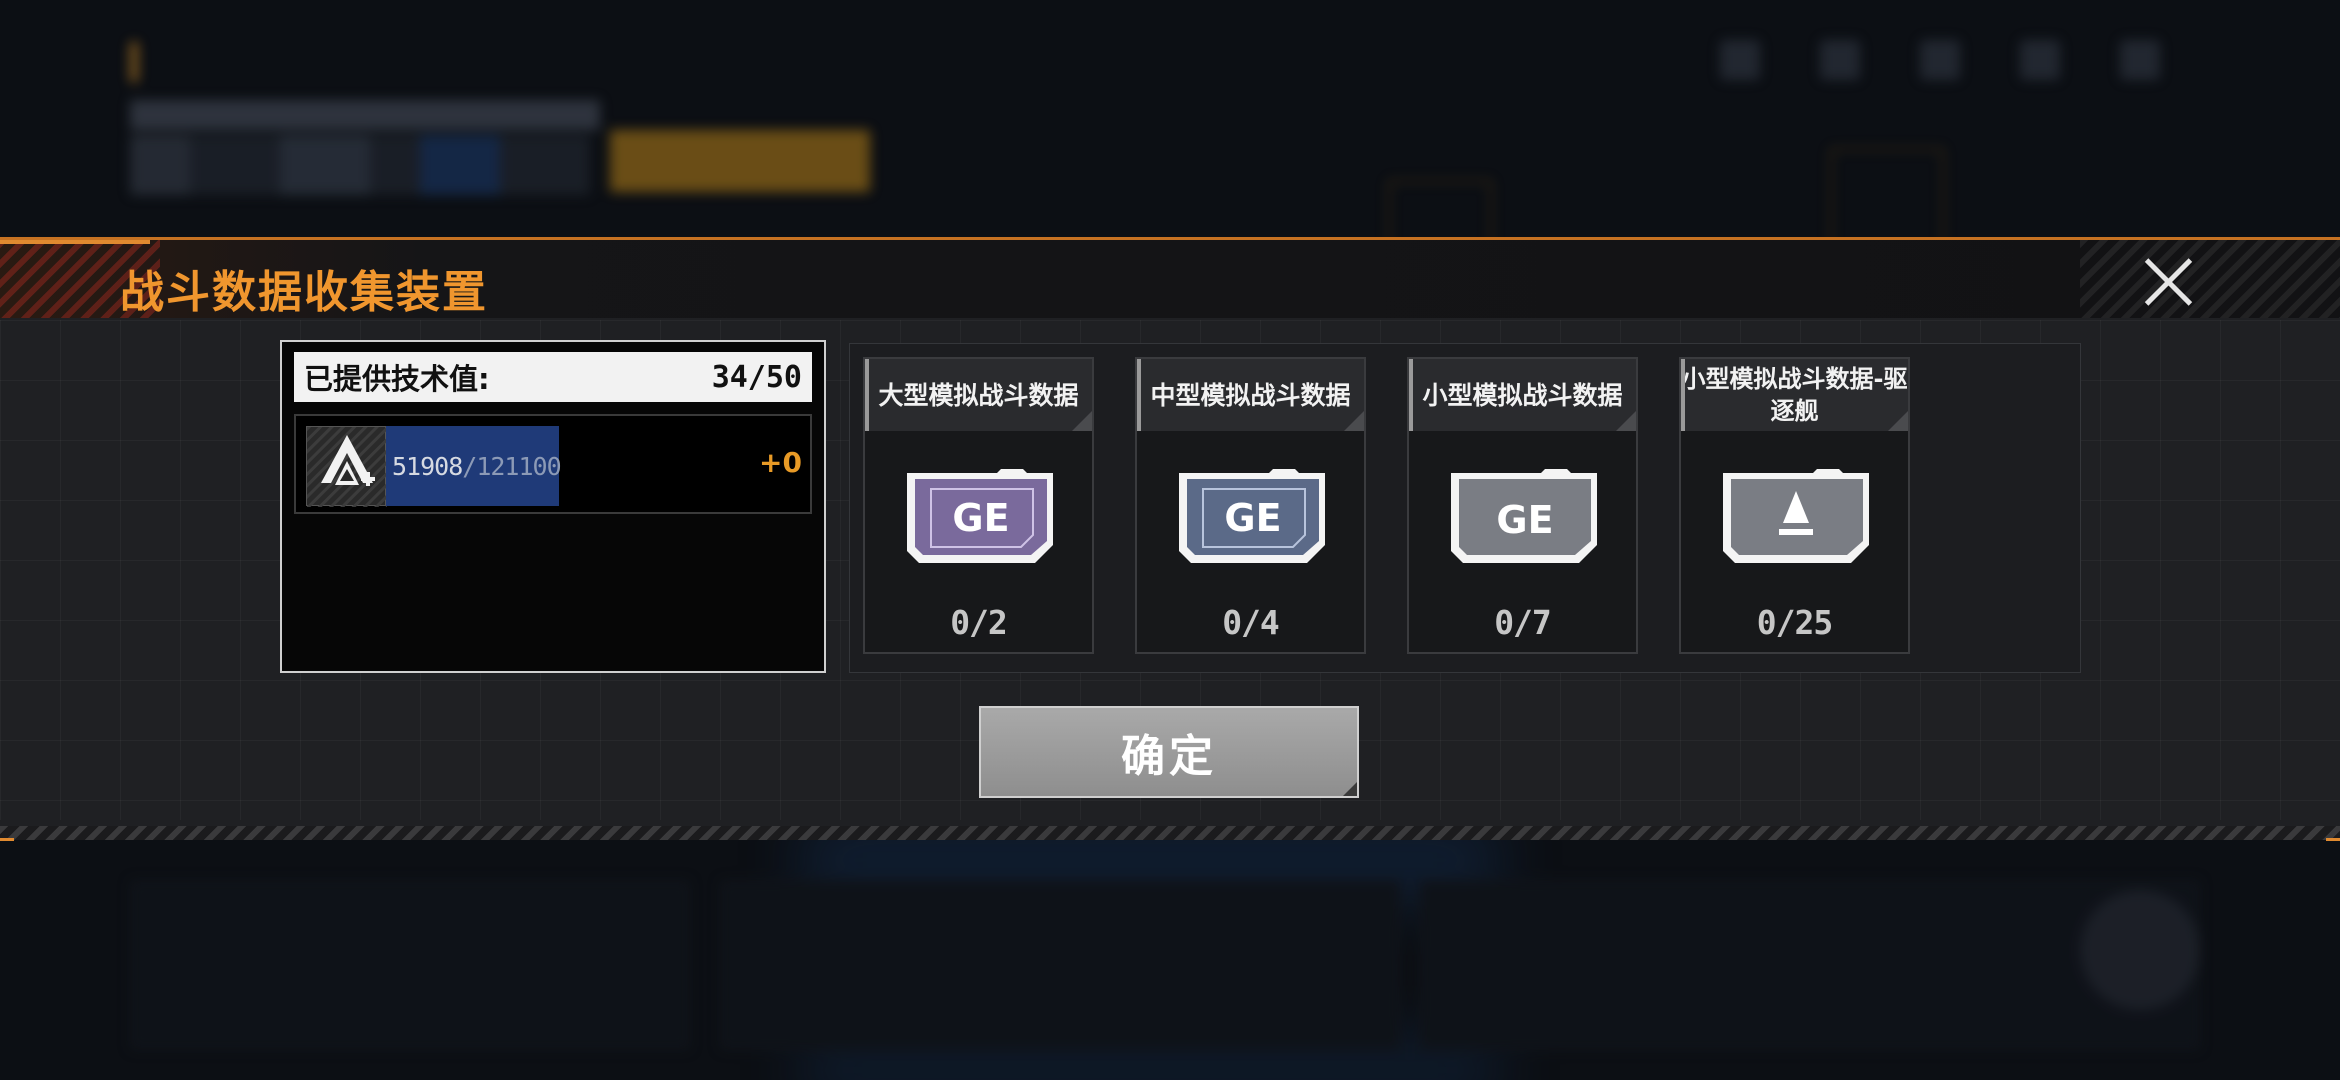 The image size is (2340, 1080). What do you see at coordinates (1169, 756) in the screenshot?
I see `confirm-label: 确定` at bounding box center [1169, 756].